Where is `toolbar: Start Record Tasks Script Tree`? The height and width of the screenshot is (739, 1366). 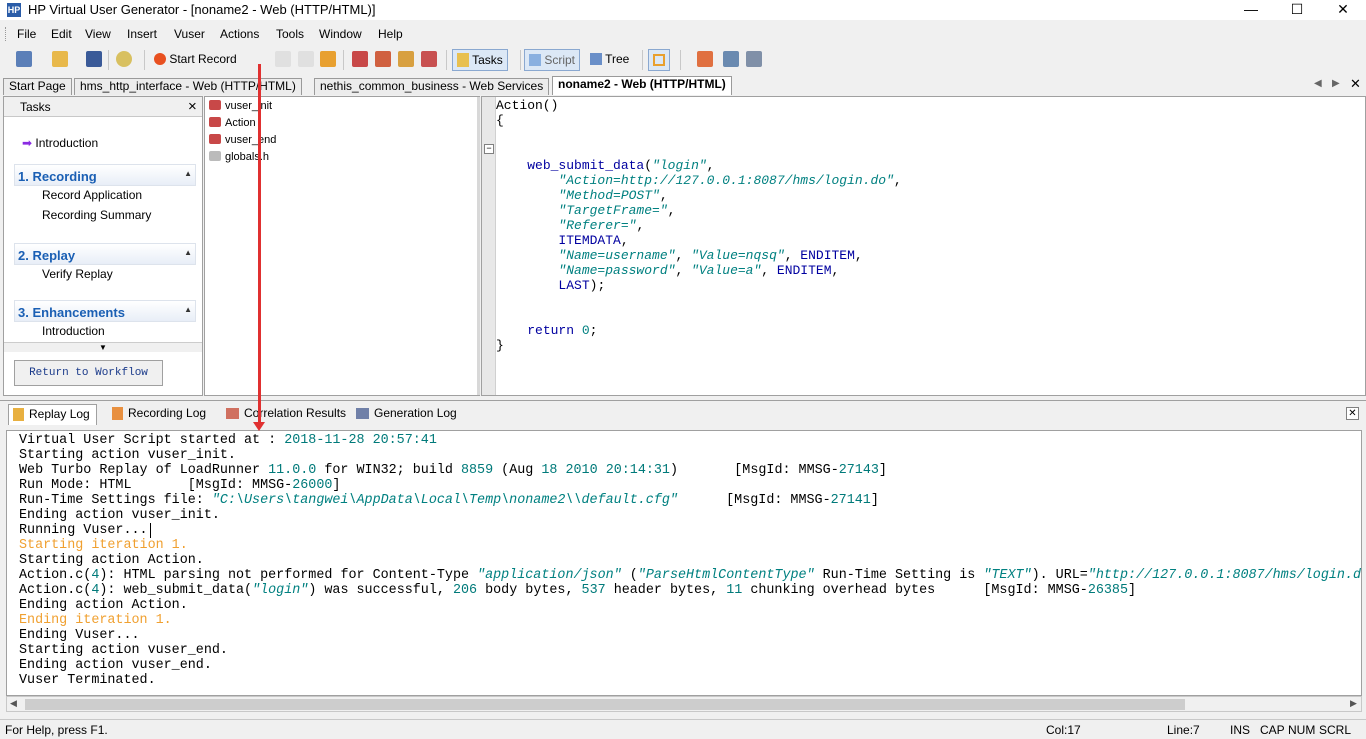
toolbar: Start Record Tasks Script Tree is located at coordinates (683, 78).